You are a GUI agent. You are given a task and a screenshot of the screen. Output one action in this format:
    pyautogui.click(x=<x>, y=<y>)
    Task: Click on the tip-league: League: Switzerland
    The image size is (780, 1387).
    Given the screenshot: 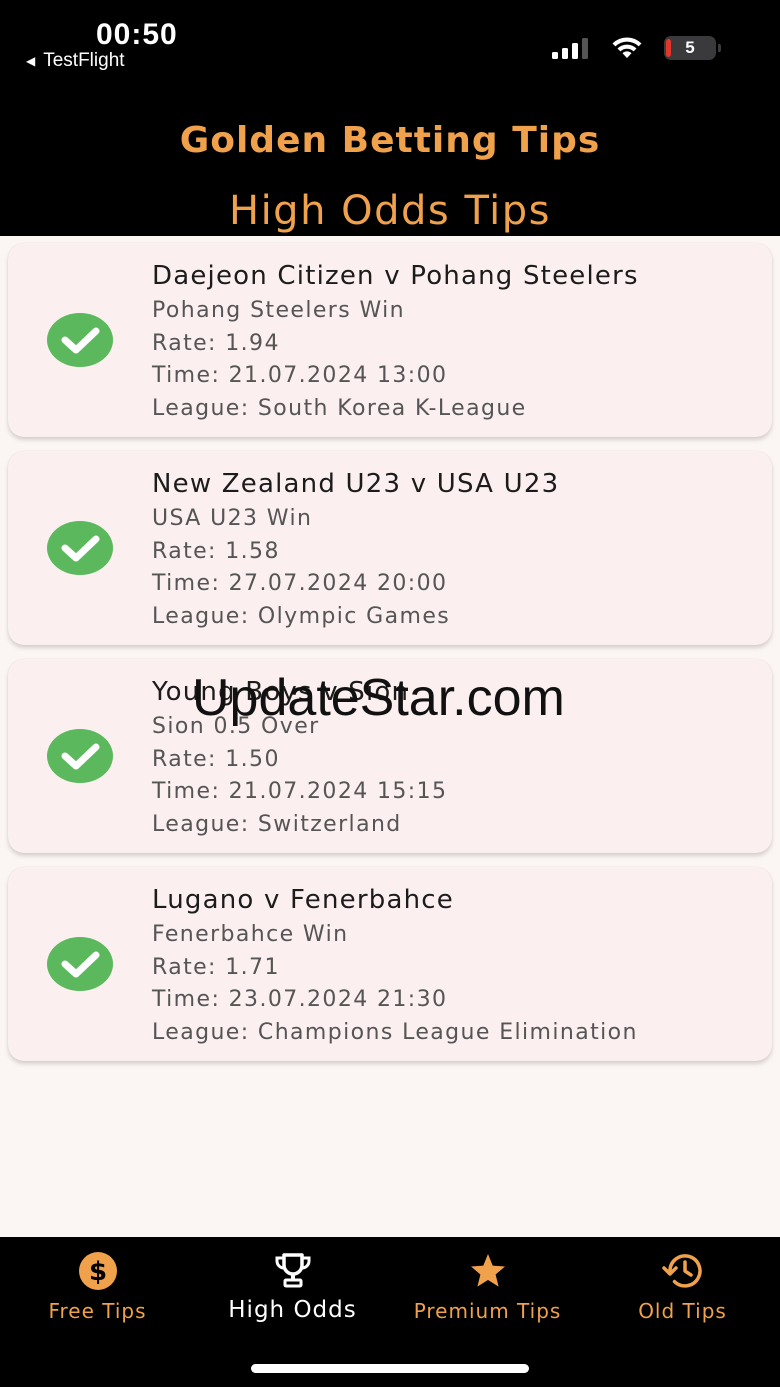 What is the action you would take?
    pyautogui.click(x=277, y=824)
    